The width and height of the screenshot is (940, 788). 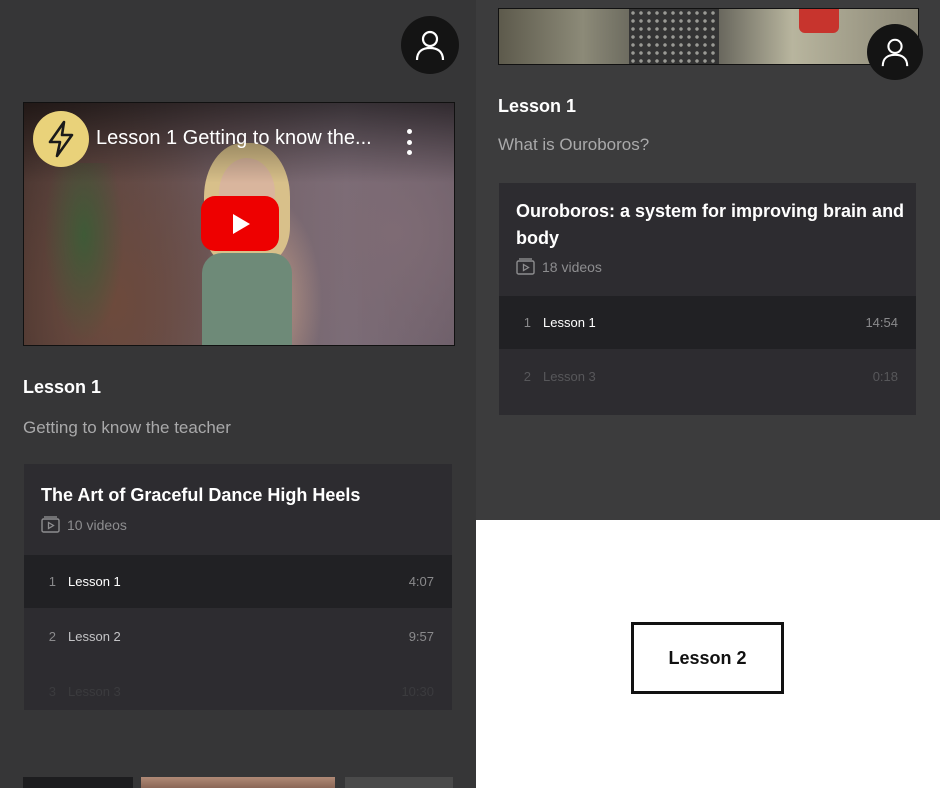 I want to click on lesson-row: 2 Lesson 3 0:18, so click(x=707, y=376).